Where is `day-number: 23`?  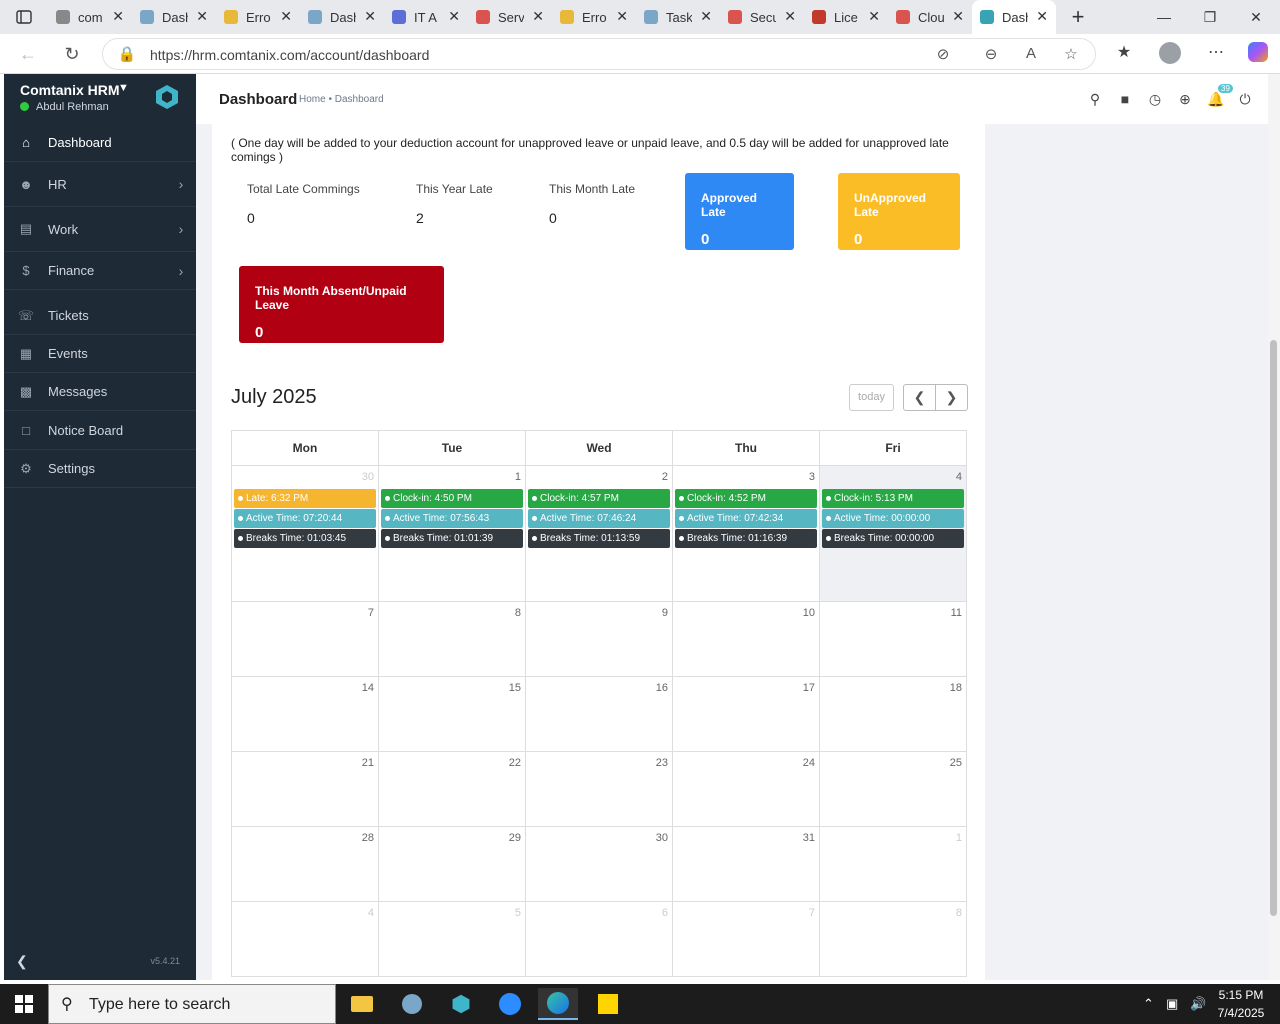
day-number: 23 is located at coordinates (599, 763).